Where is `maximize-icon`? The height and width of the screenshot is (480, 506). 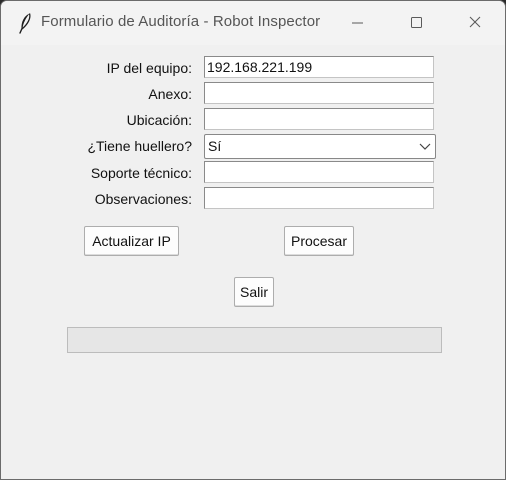 maximize-icon is located at coordinates (416, 22).